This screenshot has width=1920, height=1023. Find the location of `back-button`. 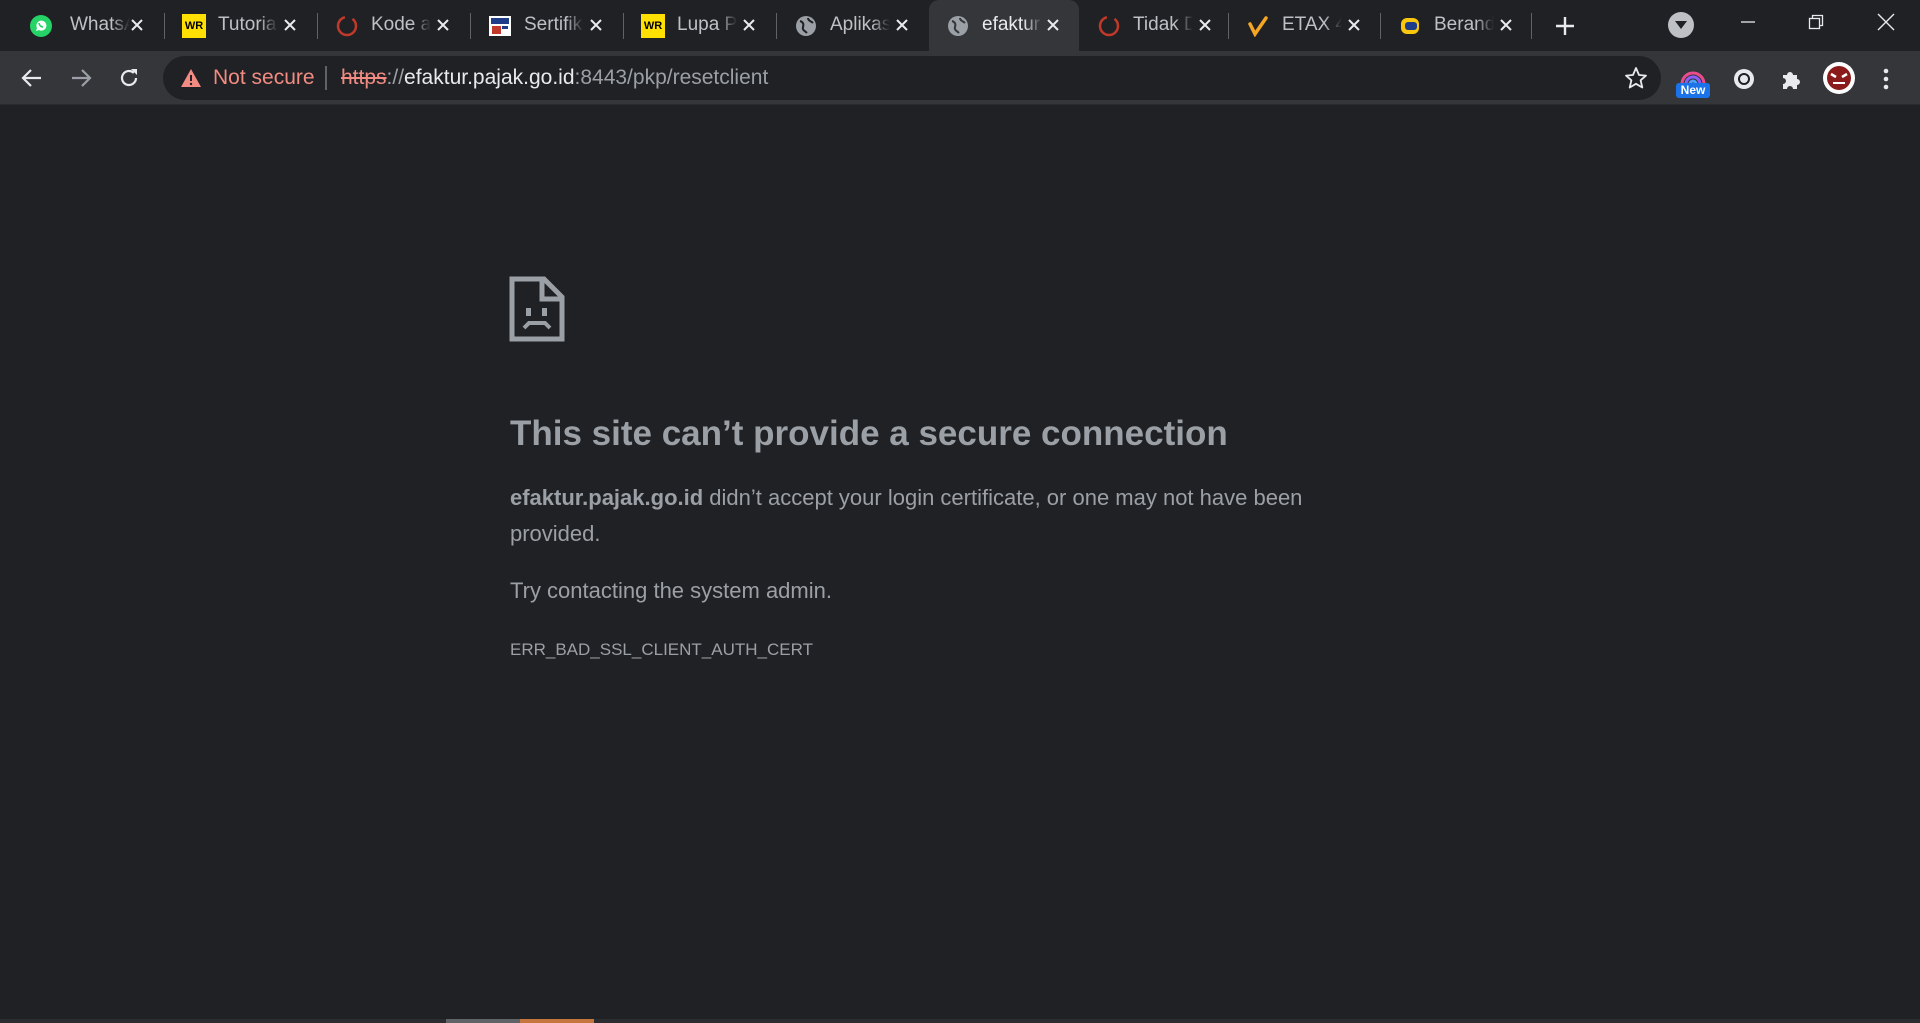

back-button is located at coordinates (32, 78).